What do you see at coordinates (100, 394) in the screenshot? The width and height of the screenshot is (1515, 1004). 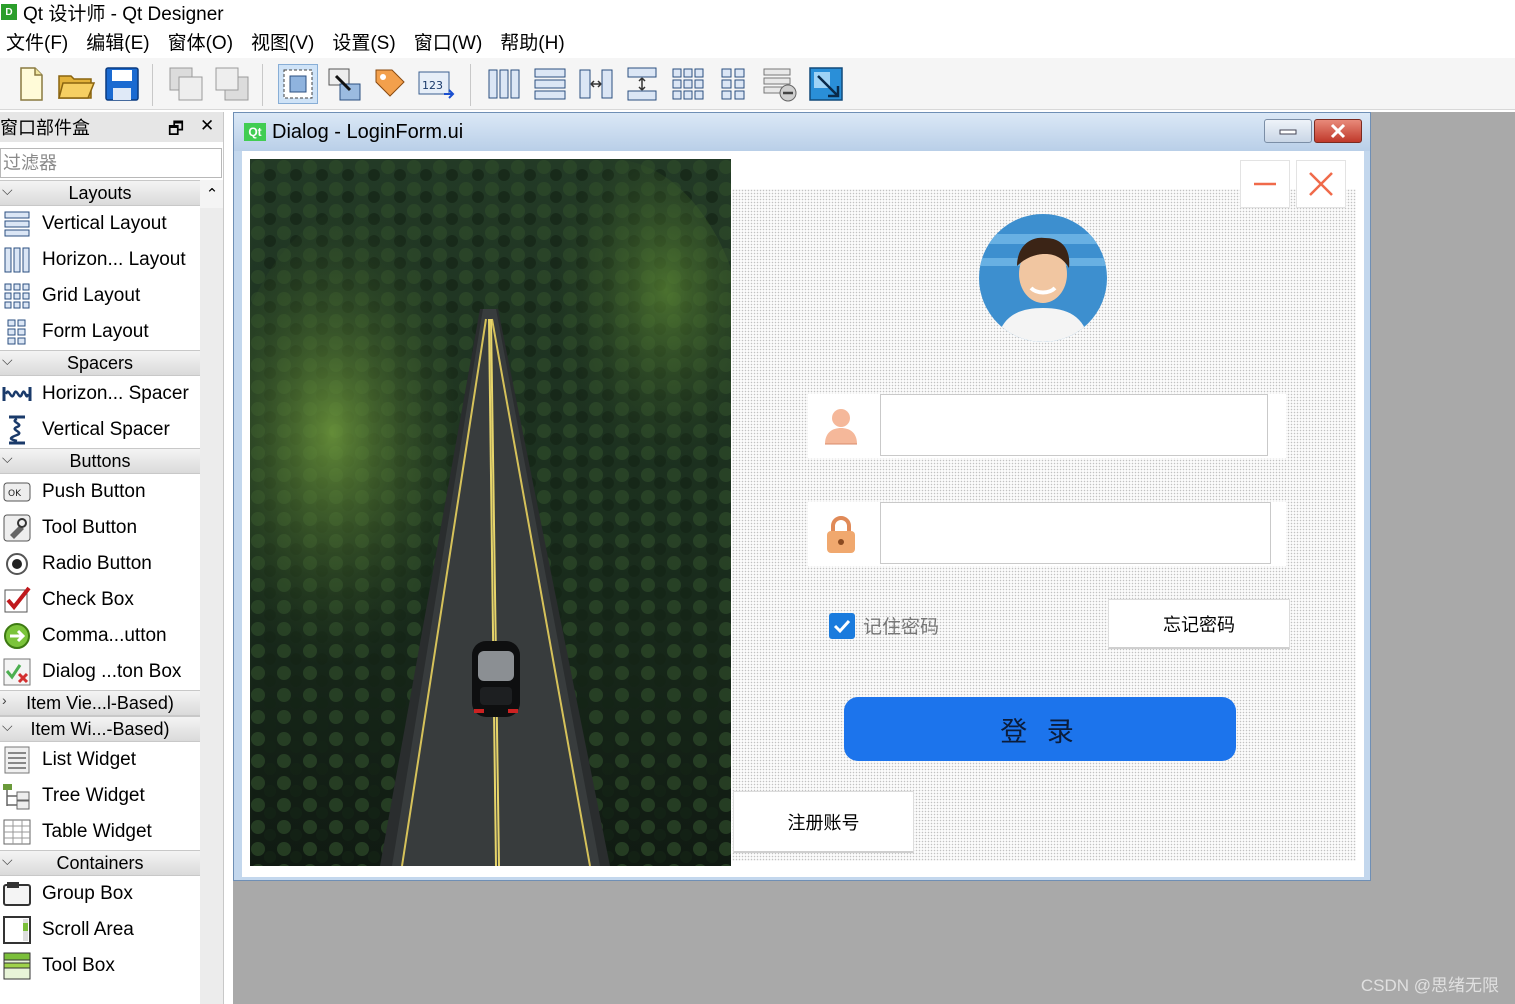 I see `widget-item: Horizon... Spacer` at bounding box center [100, 394].